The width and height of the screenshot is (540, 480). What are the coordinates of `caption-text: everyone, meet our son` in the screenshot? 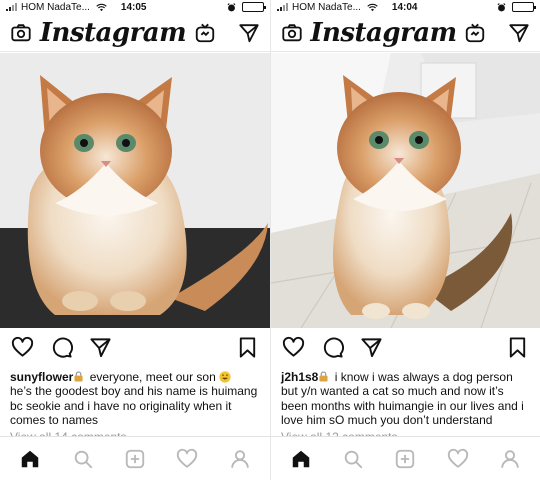 It's located at (153, 377).